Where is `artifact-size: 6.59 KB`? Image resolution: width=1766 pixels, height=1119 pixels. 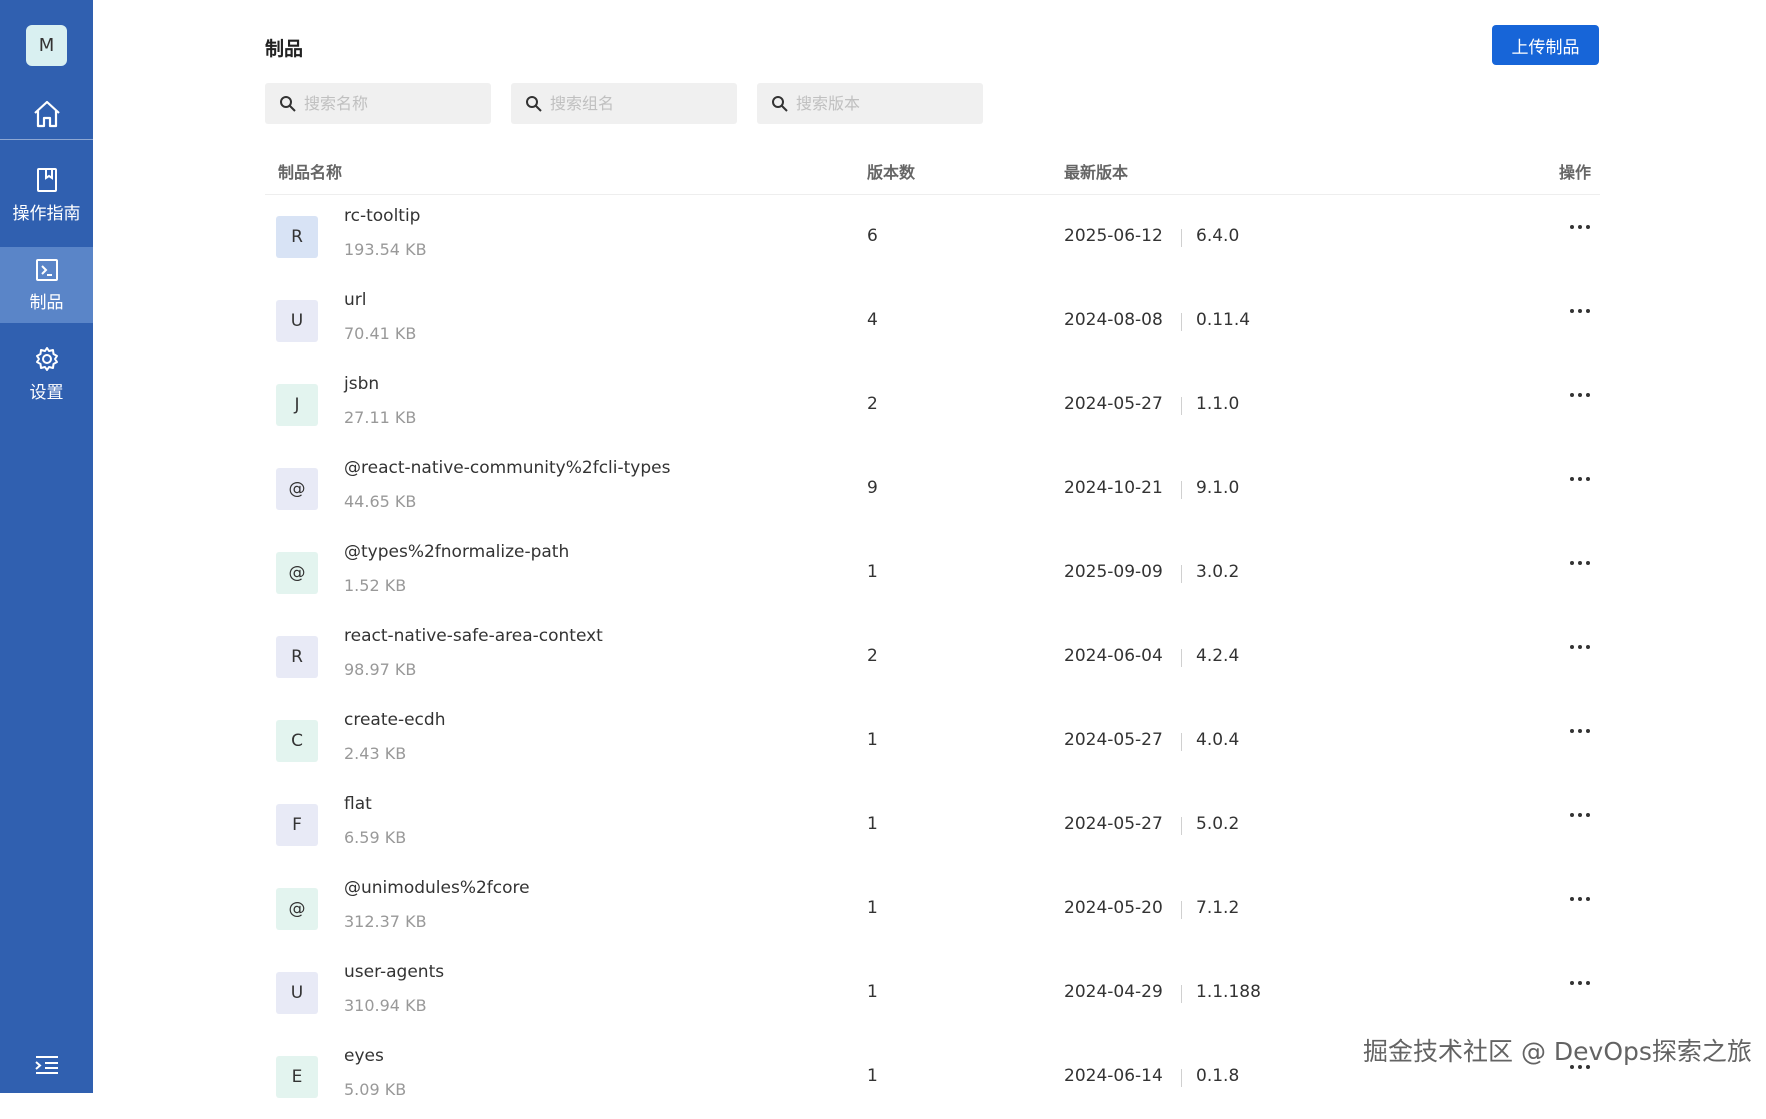
artifact-size: 6.59 KB is located at coordinates (375, 837).